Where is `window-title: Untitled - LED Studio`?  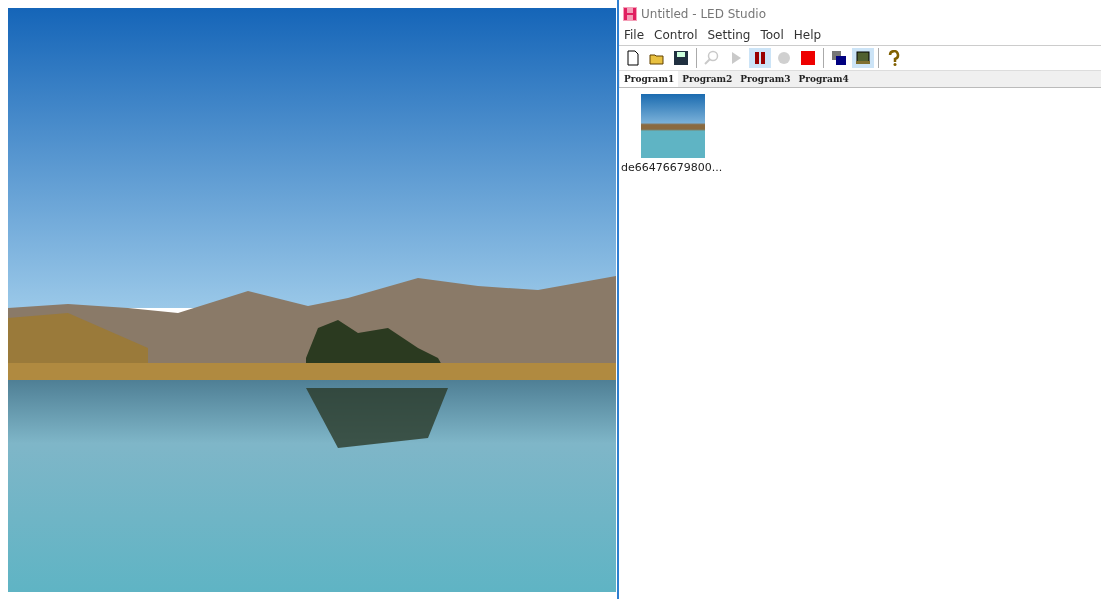
window-title: Untitled - LED Studio is located at coordinates (703, 14).